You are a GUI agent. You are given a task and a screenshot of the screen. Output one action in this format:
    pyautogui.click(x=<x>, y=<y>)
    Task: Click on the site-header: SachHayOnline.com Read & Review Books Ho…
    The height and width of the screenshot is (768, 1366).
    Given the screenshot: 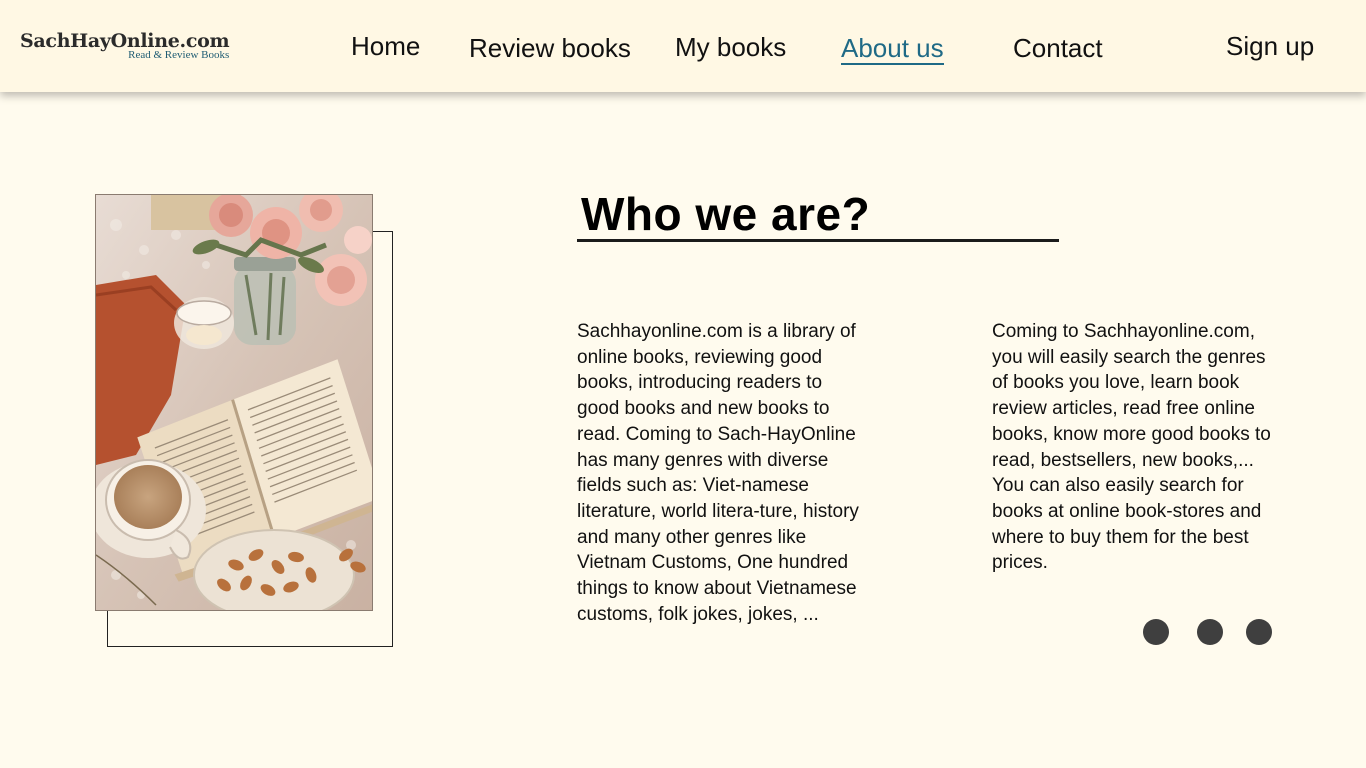 What is the action you would take?
    pyautogui.click(x=683, y=46)
    